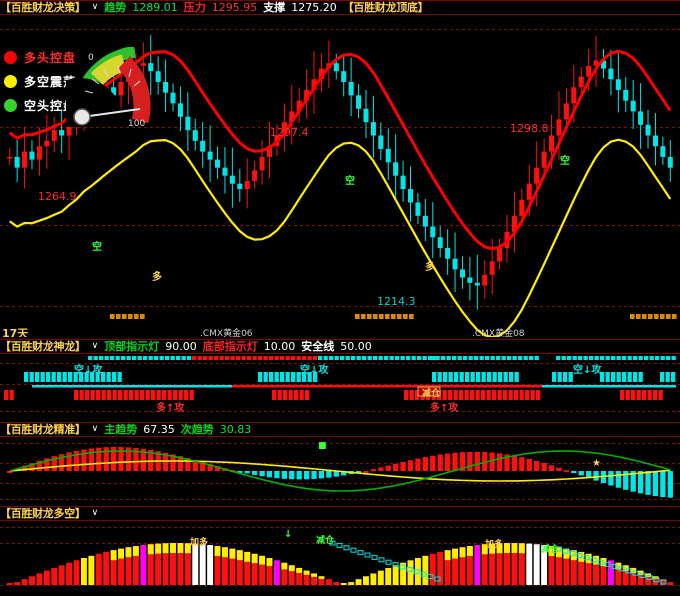  What do you see at coordinates (97, 247) in the screenshot?
I see `mark-short-1: 空` at bounding box center [97, 247].